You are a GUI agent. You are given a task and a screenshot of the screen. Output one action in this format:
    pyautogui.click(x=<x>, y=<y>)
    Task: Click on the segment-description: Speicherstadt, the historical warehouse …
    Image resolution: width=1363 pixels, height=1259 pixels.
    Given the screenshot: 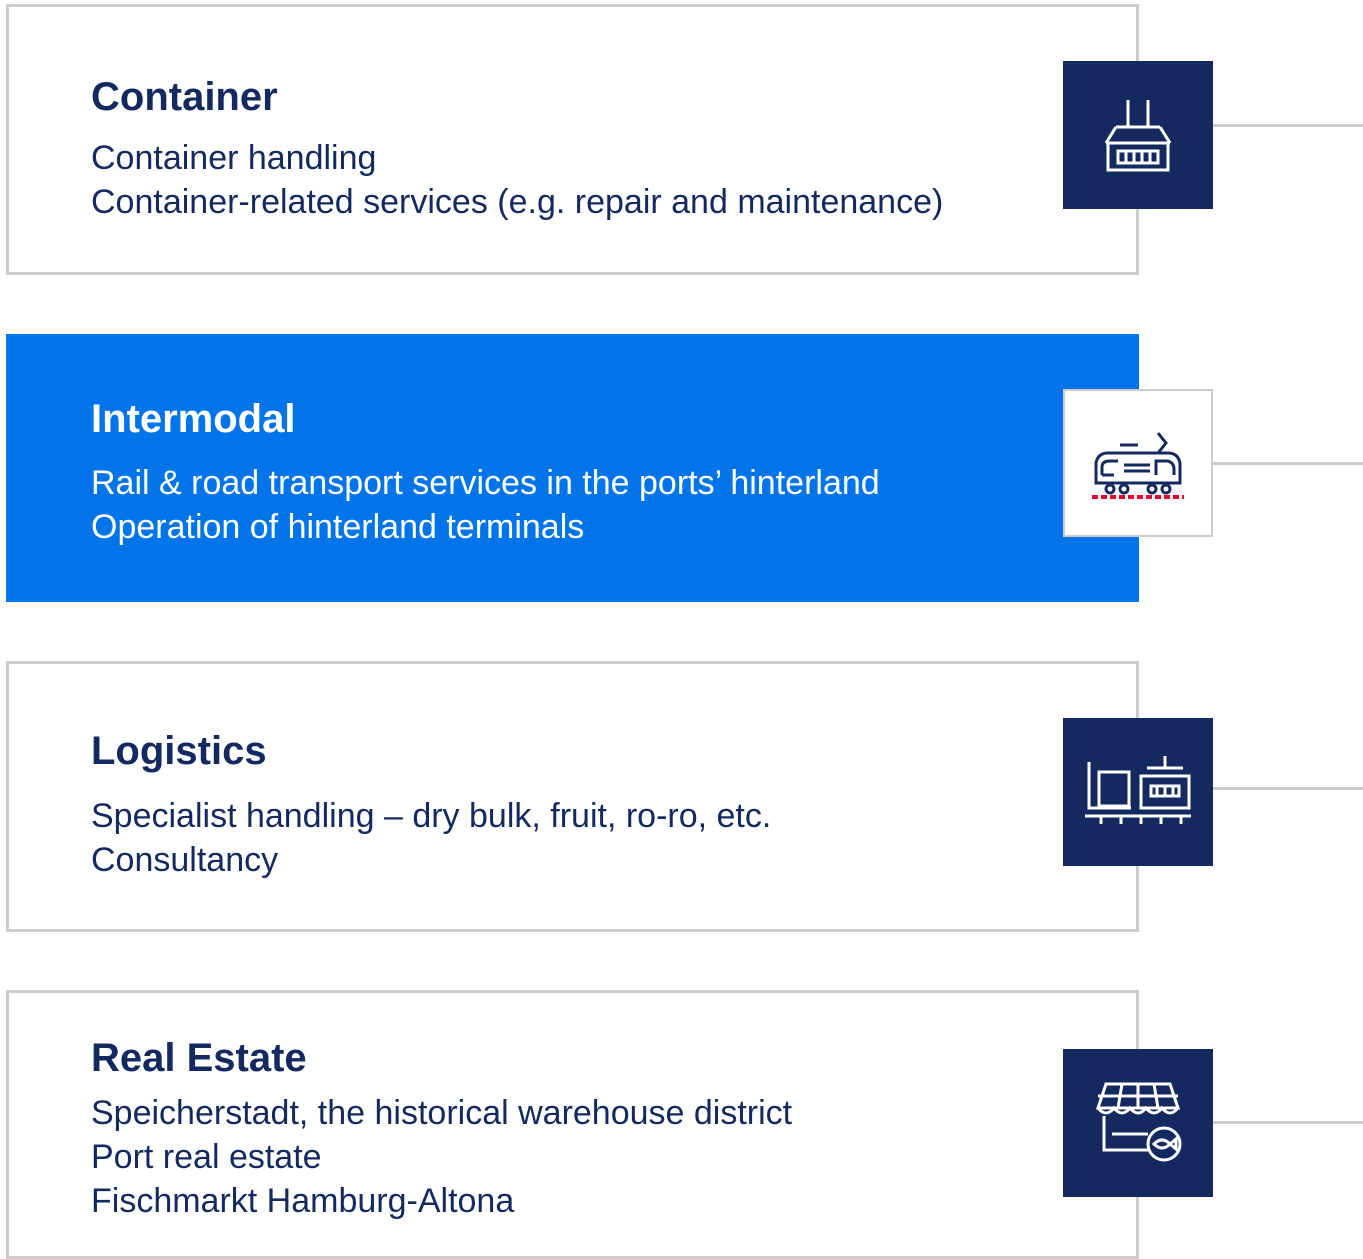 What is the action you would take?
    pyautogui.click(x=441, y=1157)
    